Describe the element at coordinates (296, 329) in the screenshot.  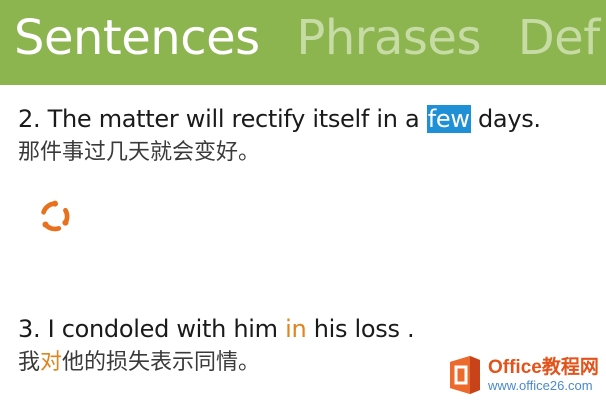
I see `highlighted-word: in` at that location.